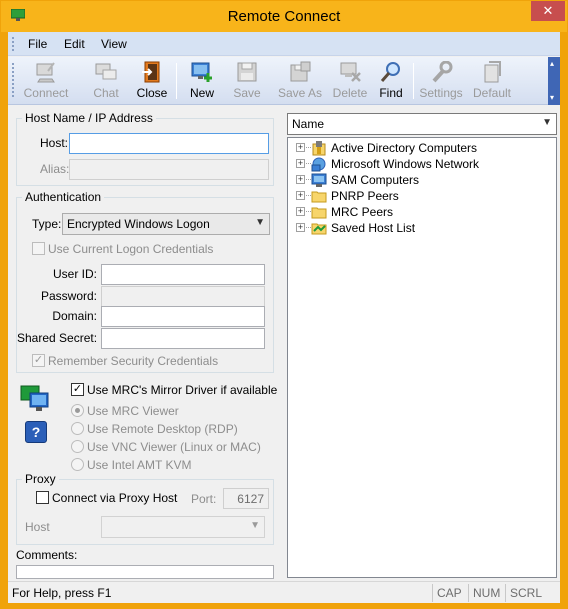 Image resolution: width=568 pixels, height=609 pixels. What do you see at coordinates (36, 432) in the screenshot?
I see `help-button: ?` at bounding box center [36, 432].